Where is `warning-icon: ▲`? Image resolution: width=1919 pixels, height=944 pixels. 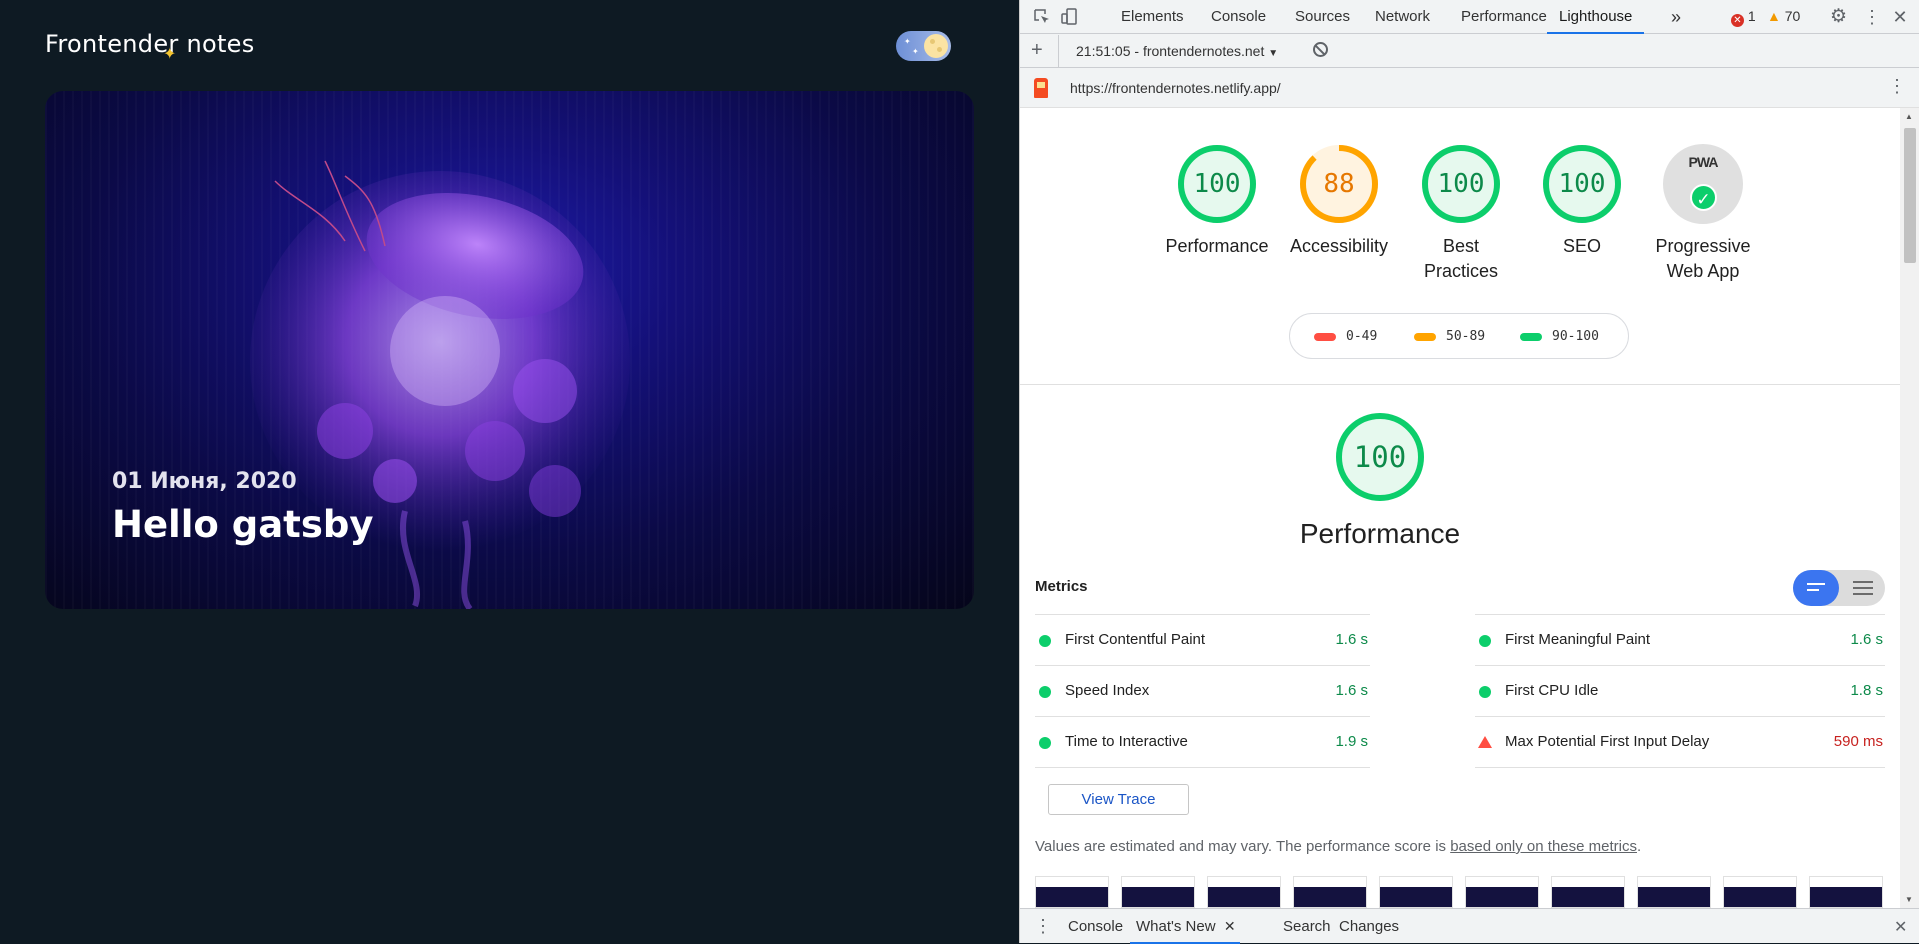
warning-icon: ▲ is located at coordinates (1774, 16).